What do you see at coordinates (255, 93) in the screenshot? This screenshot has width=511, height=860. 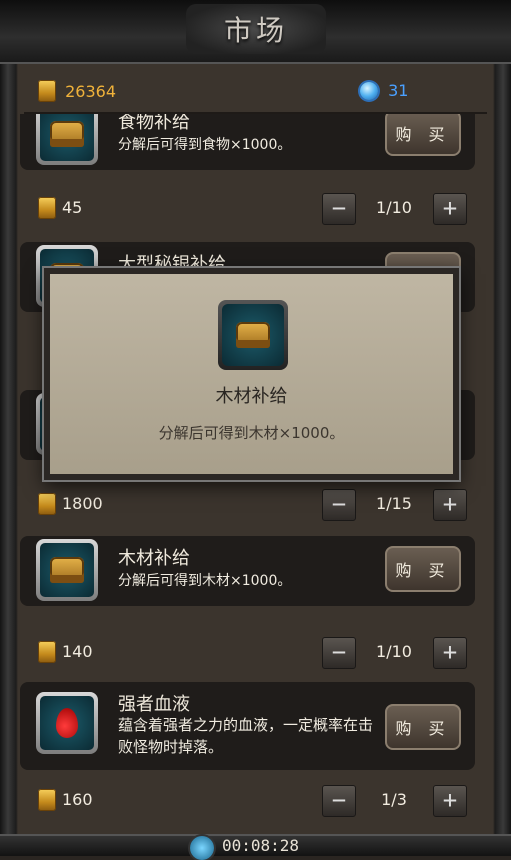 I see `currency-bar: 26364 31` at bounding box center [255, 93].